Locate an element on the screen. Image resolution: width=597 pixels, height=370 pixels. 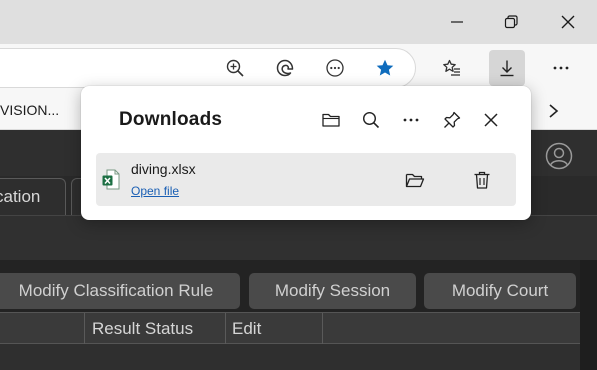
user-avatar-icon is located at coordinates (559, 156).